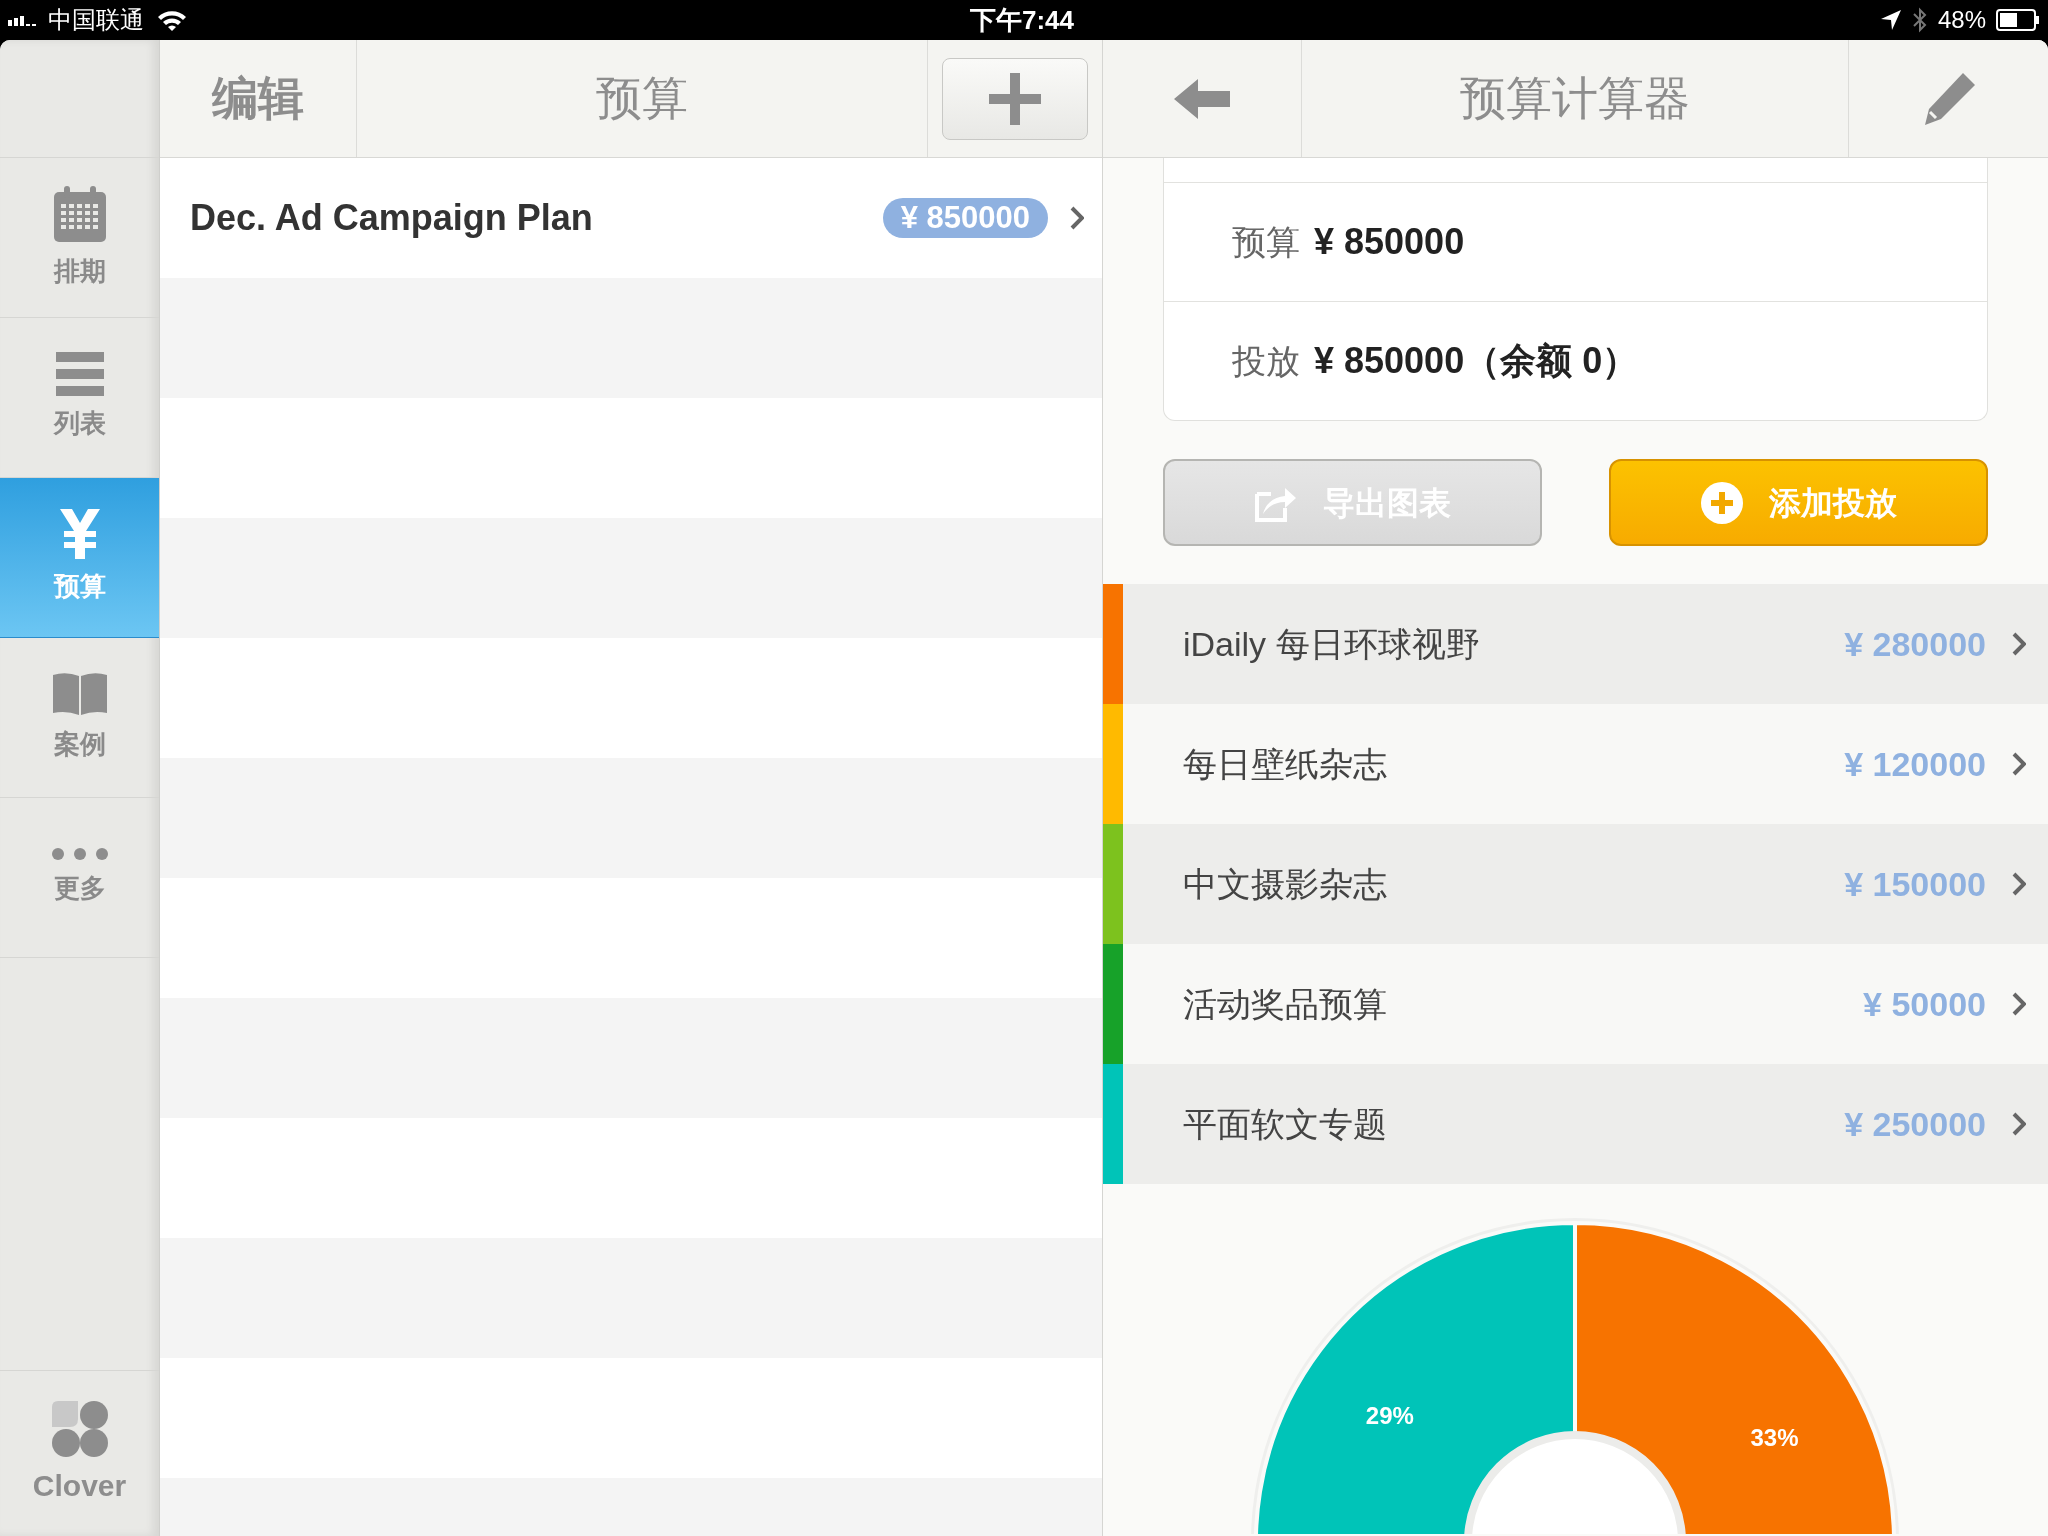  What do you see at coordinates (79, 718) in the screenshot?
I see `sidebar-tab: 案例` at bounding box center [79, 718].